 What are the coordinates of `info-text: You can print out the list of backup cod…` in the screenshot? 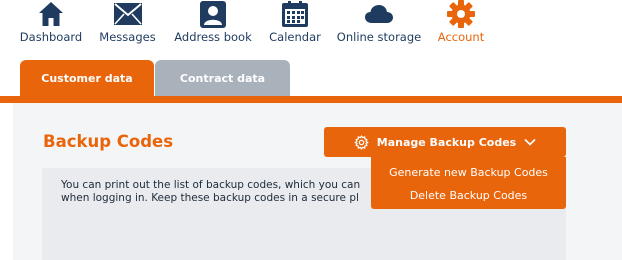 It's located at (218, 199).